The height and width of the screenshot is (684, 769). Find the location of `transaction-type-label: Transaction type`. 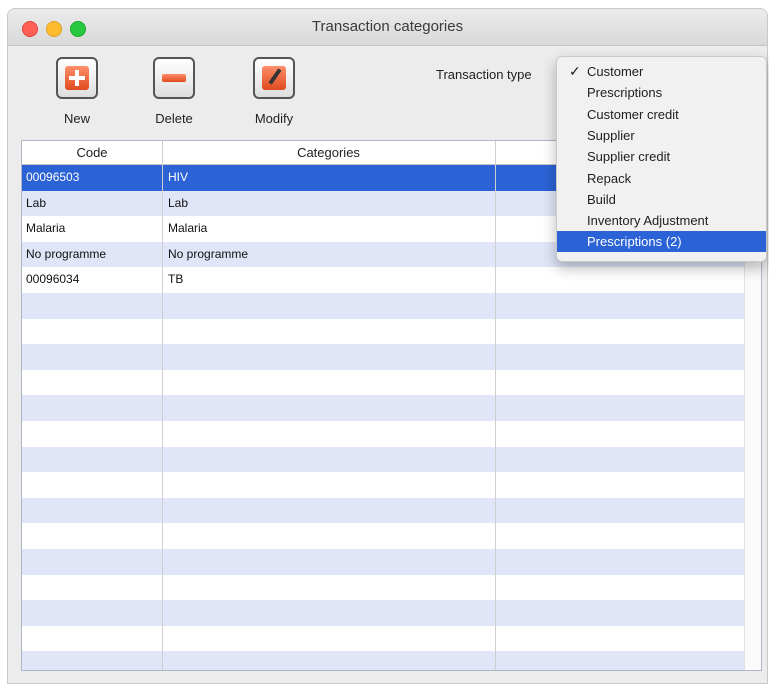

transaction-type-label: Transaction type is located at coordinates (484, 74).